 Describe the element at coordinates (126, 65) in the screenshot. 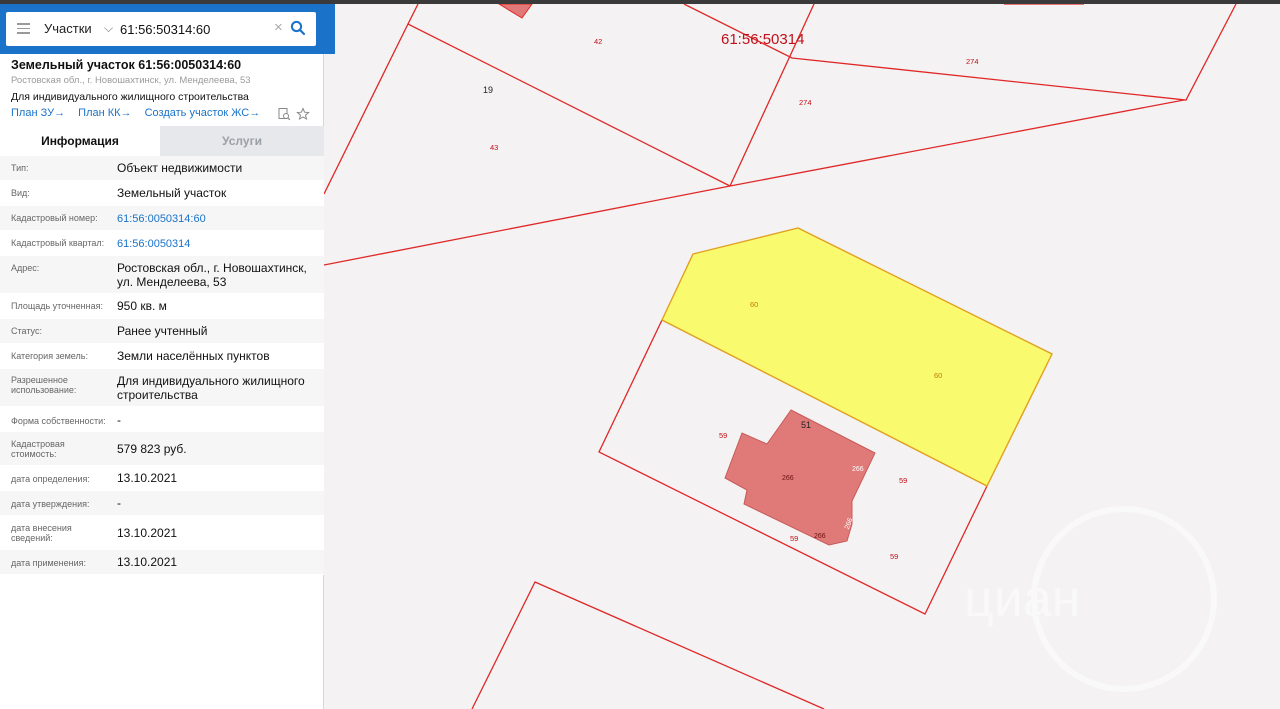

I see `parcel-title: Земельный участок 61:56:0050314:60` at that location.